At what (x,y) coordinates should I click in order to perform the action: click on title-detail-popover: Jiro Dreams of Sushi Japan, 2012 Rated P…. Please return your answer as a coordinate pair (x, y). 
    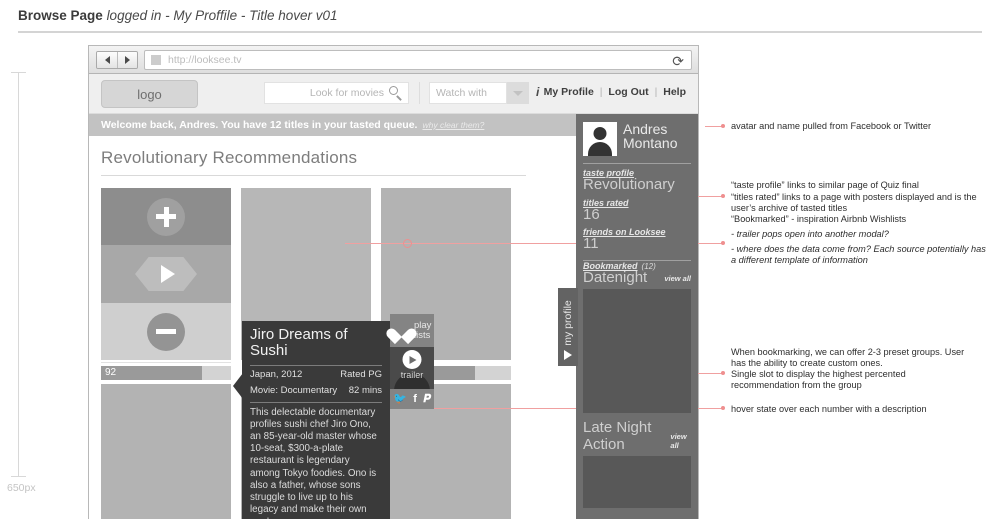
    Looking at the image, I should click on (311, 420).